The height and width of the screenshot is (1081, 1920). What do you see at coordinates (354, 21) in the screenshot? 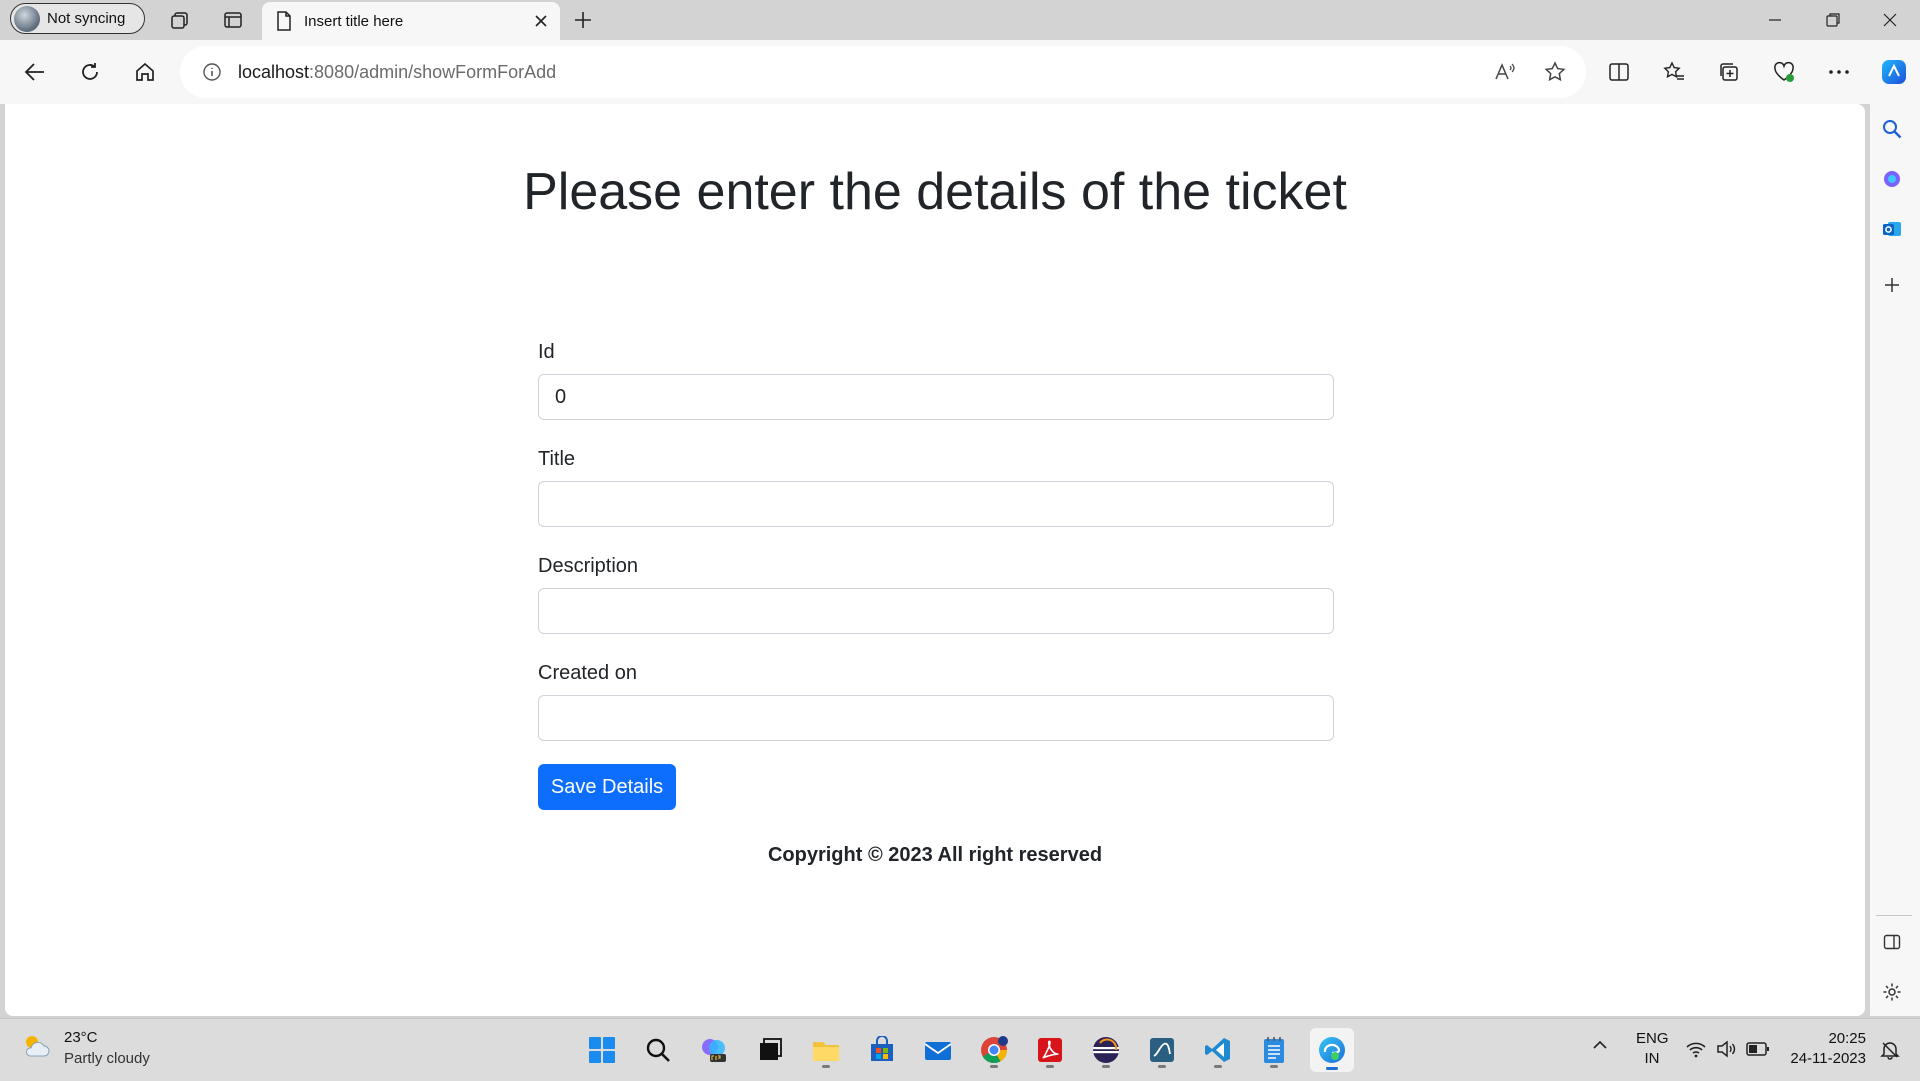
I see `tab-title: Insert title here` at bounding box center [354, 21].